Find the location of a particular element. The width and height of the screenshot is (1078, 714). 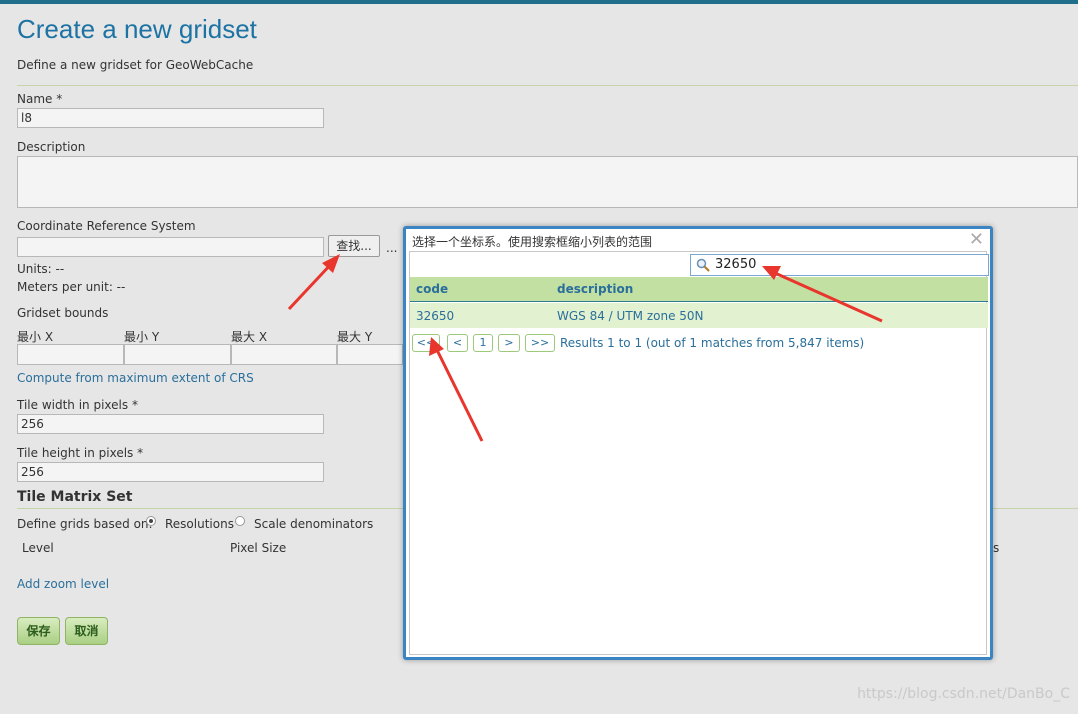

pager-last-button: >> is located at coordinates (540, 343).